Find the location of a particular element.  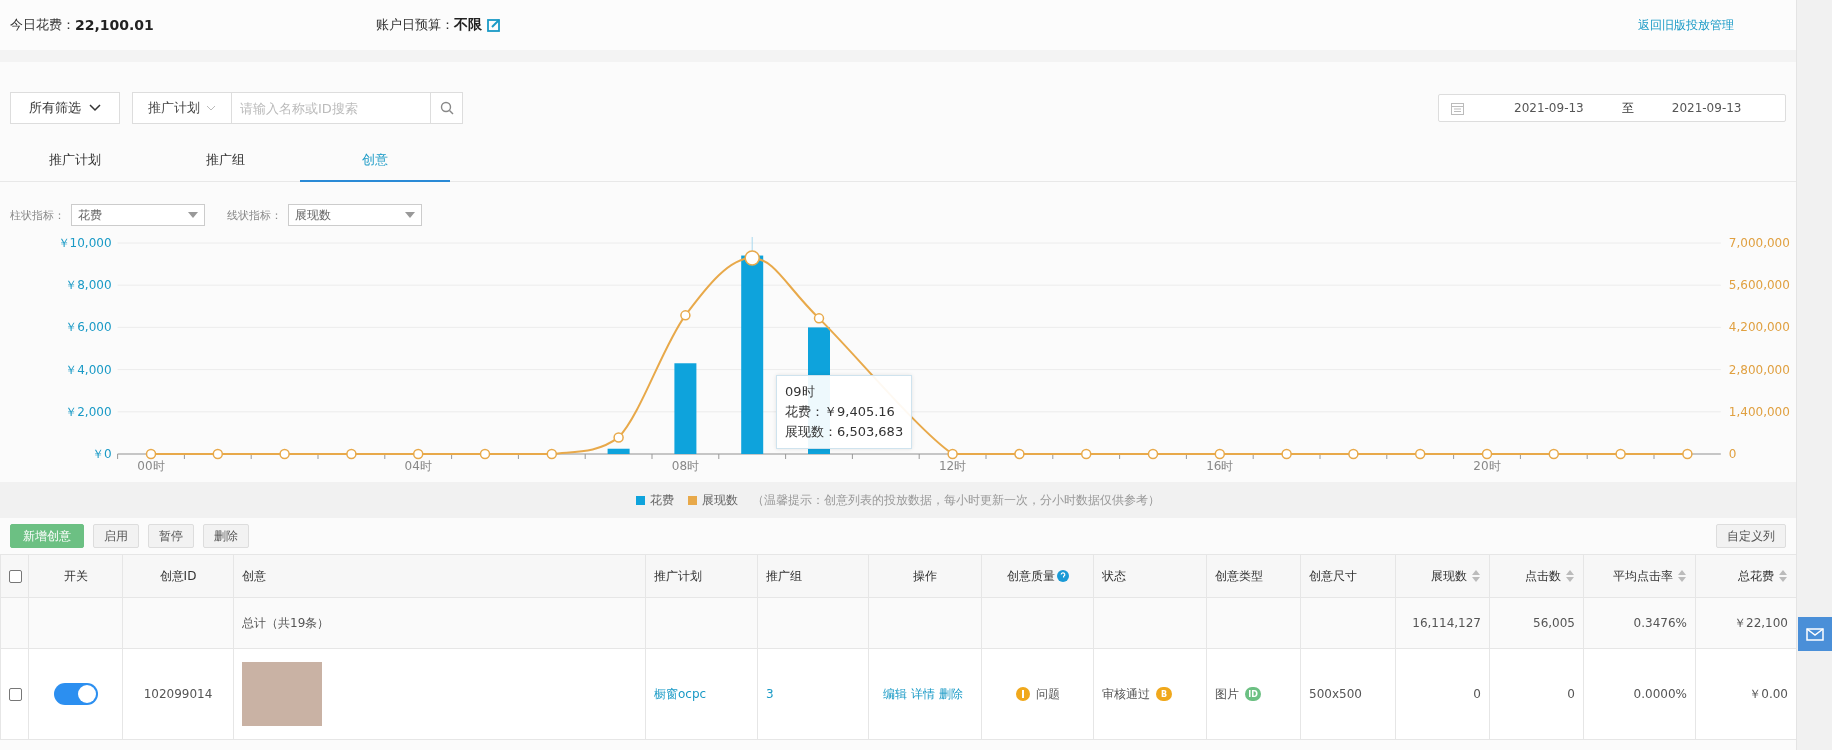

column-header: 创意尺寸 is located at coordinates (1348, 576).